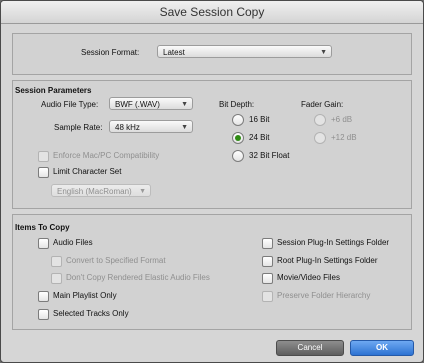  I want to click on bit-depth-32-radio, so click(238, 156).